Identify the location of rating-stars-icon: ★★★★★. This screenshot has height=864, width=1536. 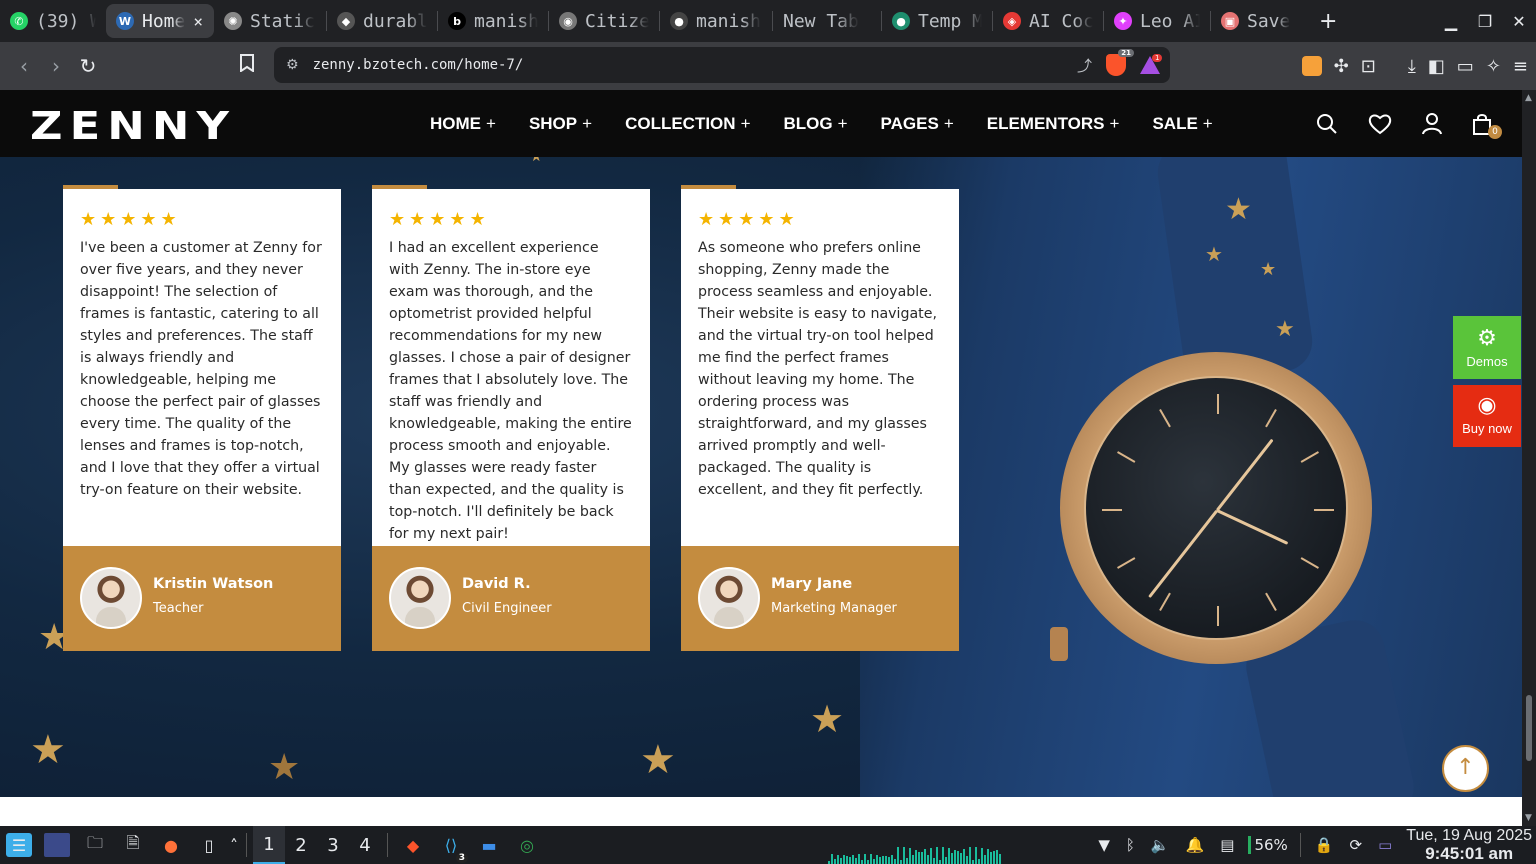
(439, 219).